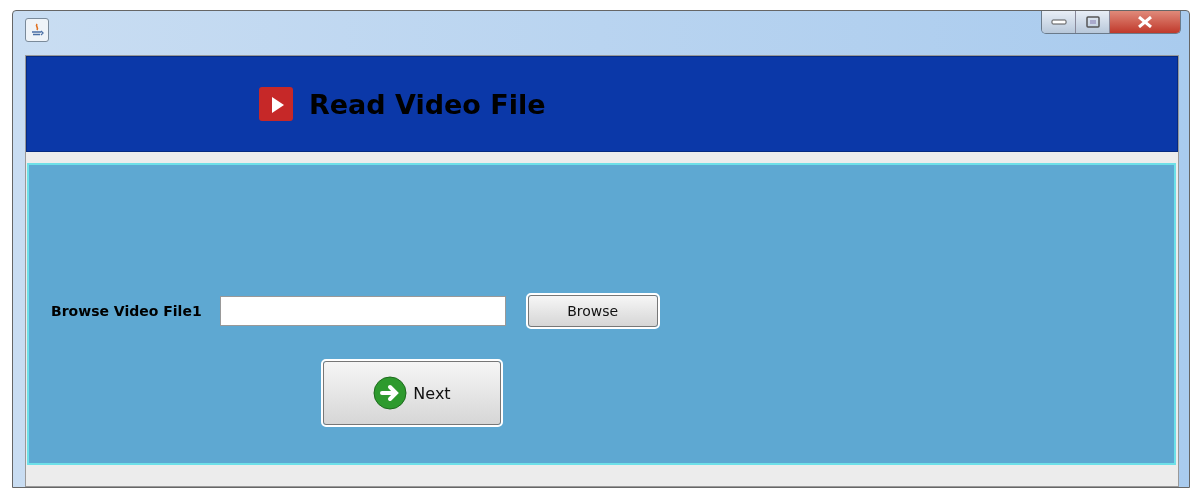 Image resolution: width=1197 pixels, height=500 pixels. I want to click on field-label: Browse Video File1, so click(126, 311).